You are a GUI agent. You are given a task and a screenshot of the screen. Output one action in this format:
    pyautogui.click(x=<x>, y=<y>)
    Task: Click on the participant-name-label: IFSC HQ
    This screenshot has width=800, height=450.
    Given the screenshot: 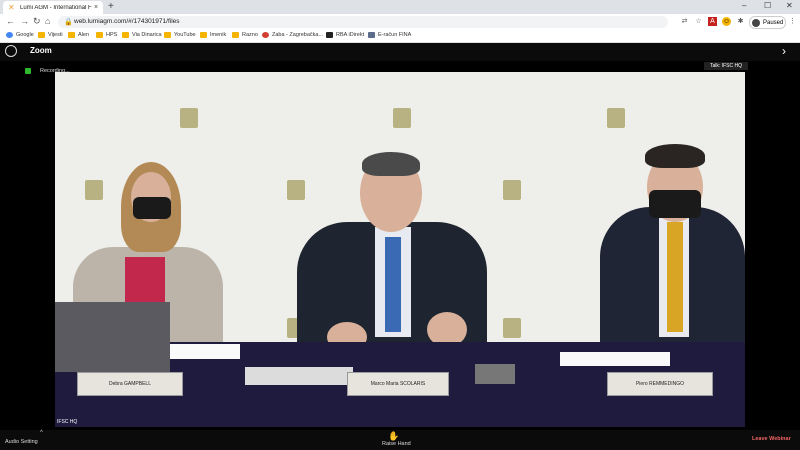 What is the action you would take?
    pyautogui.click(x=67, y=422)
    